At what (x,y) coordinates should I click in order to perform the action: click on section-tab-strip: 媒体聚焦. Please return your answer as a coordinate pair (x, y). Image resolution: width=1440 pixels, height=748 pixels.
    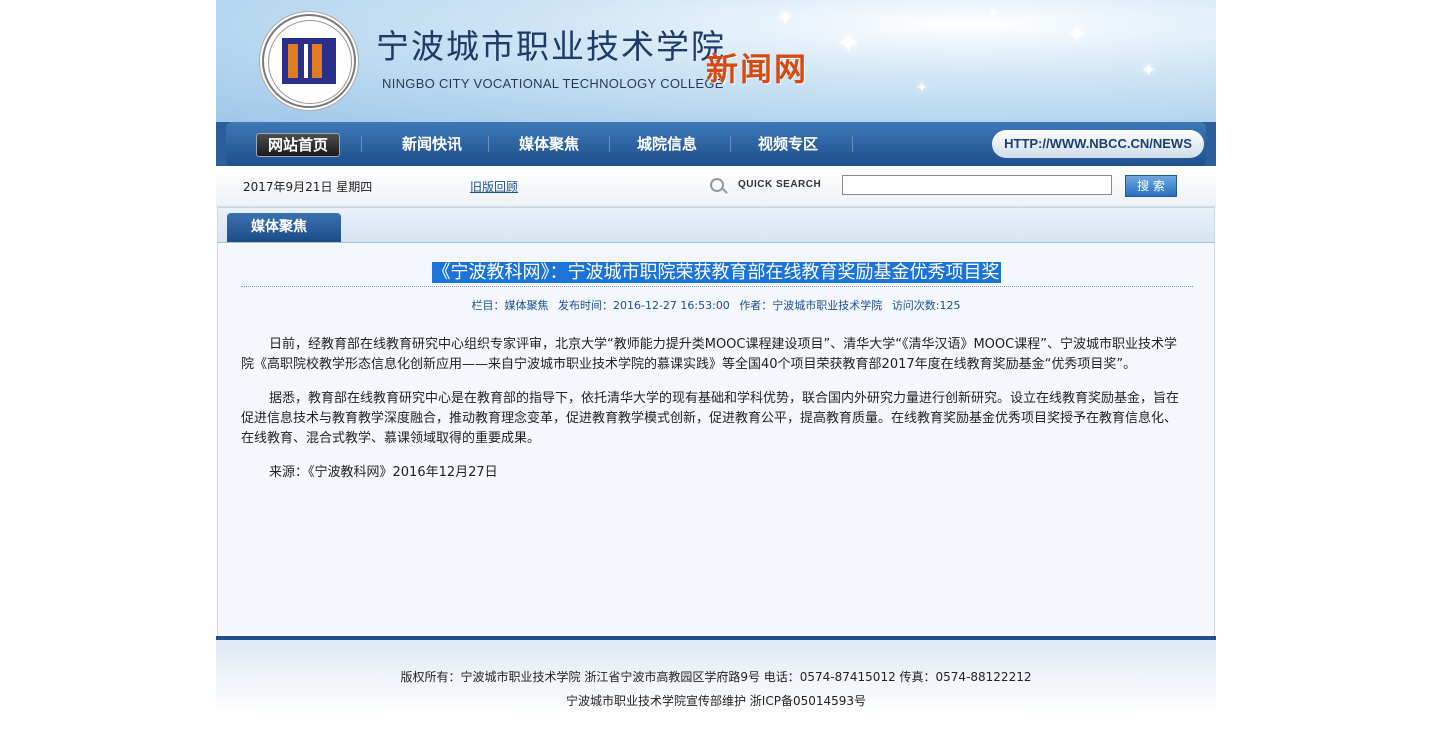
    Looking at the image, I should click on (716, 225).